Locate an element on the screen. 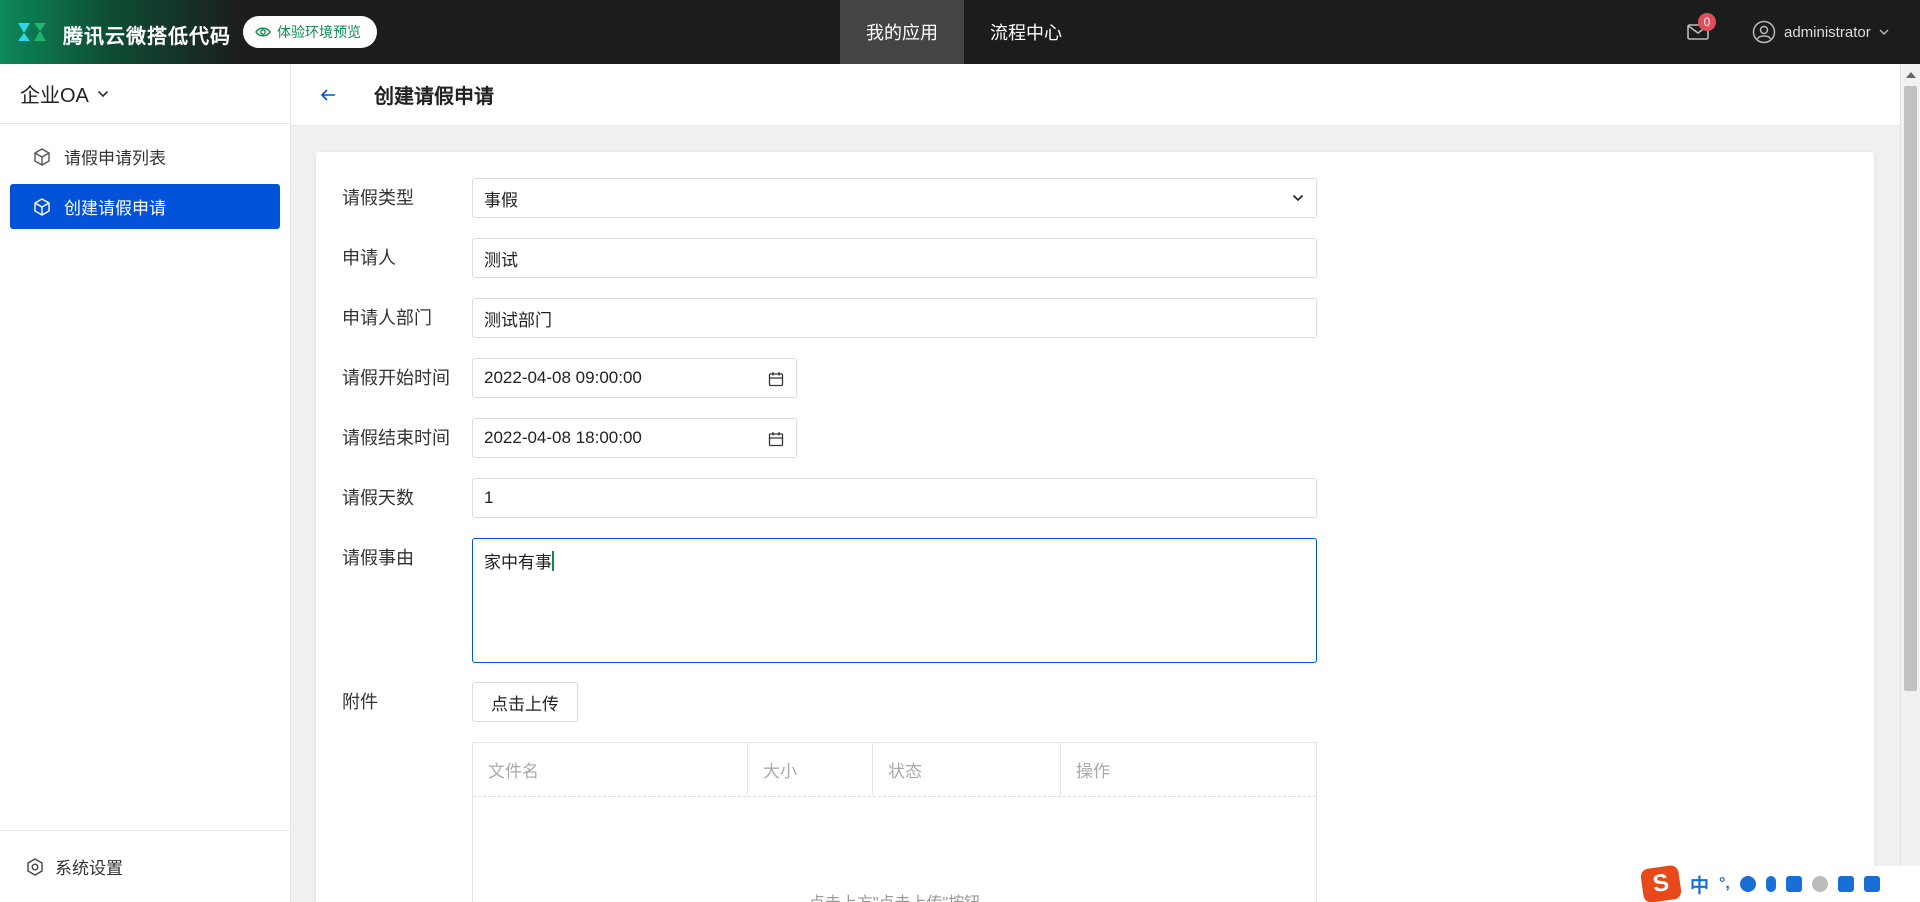 The width and height of the screenshot is (1920, 902). toolbox-grid-icon is located at coordinates (1871, 884).